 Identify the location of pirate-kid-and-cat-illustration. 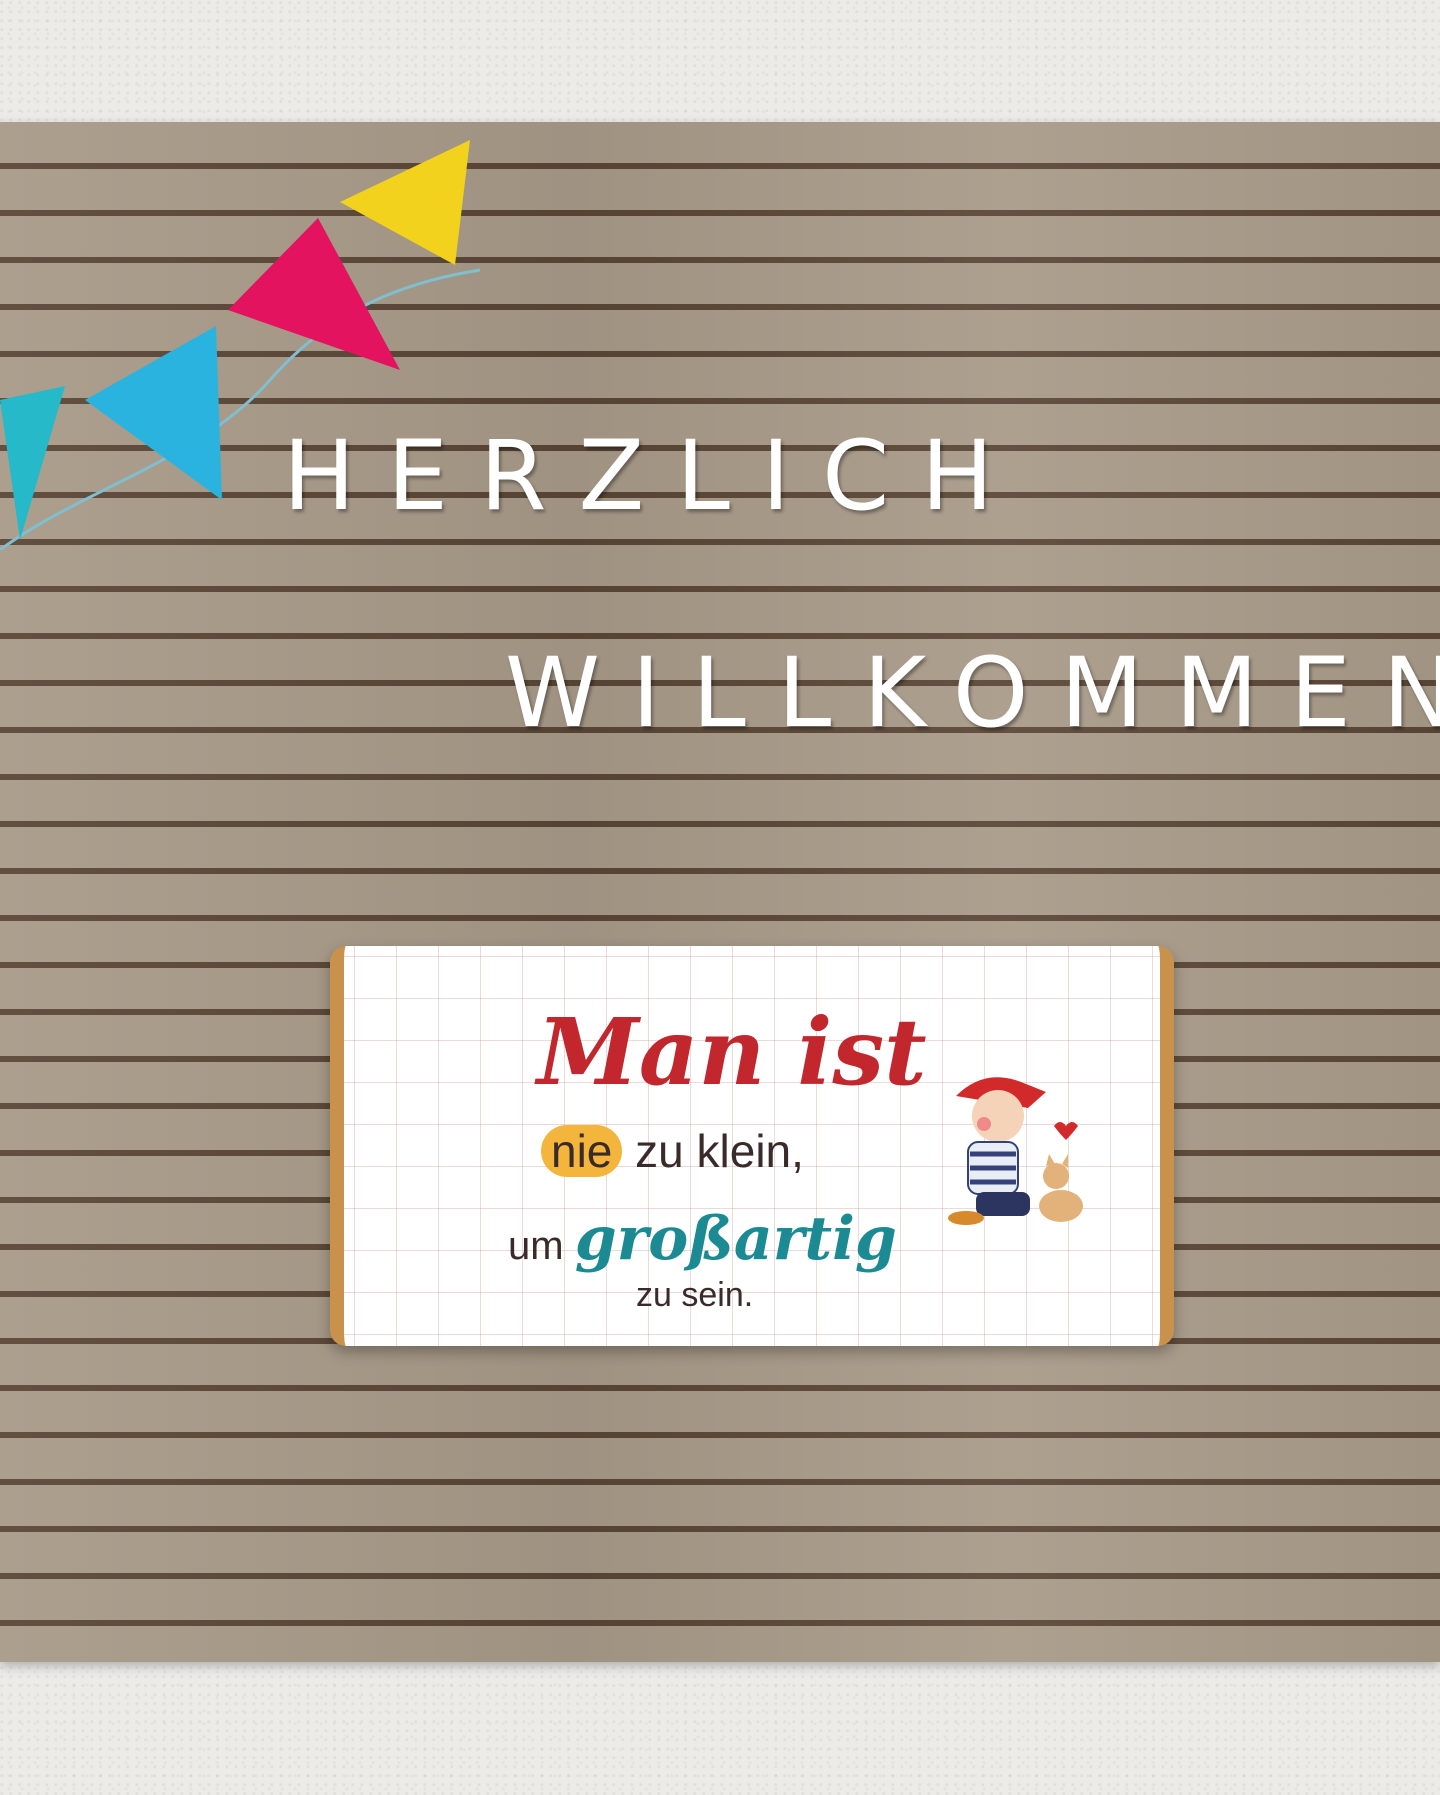
(1015, 1151).